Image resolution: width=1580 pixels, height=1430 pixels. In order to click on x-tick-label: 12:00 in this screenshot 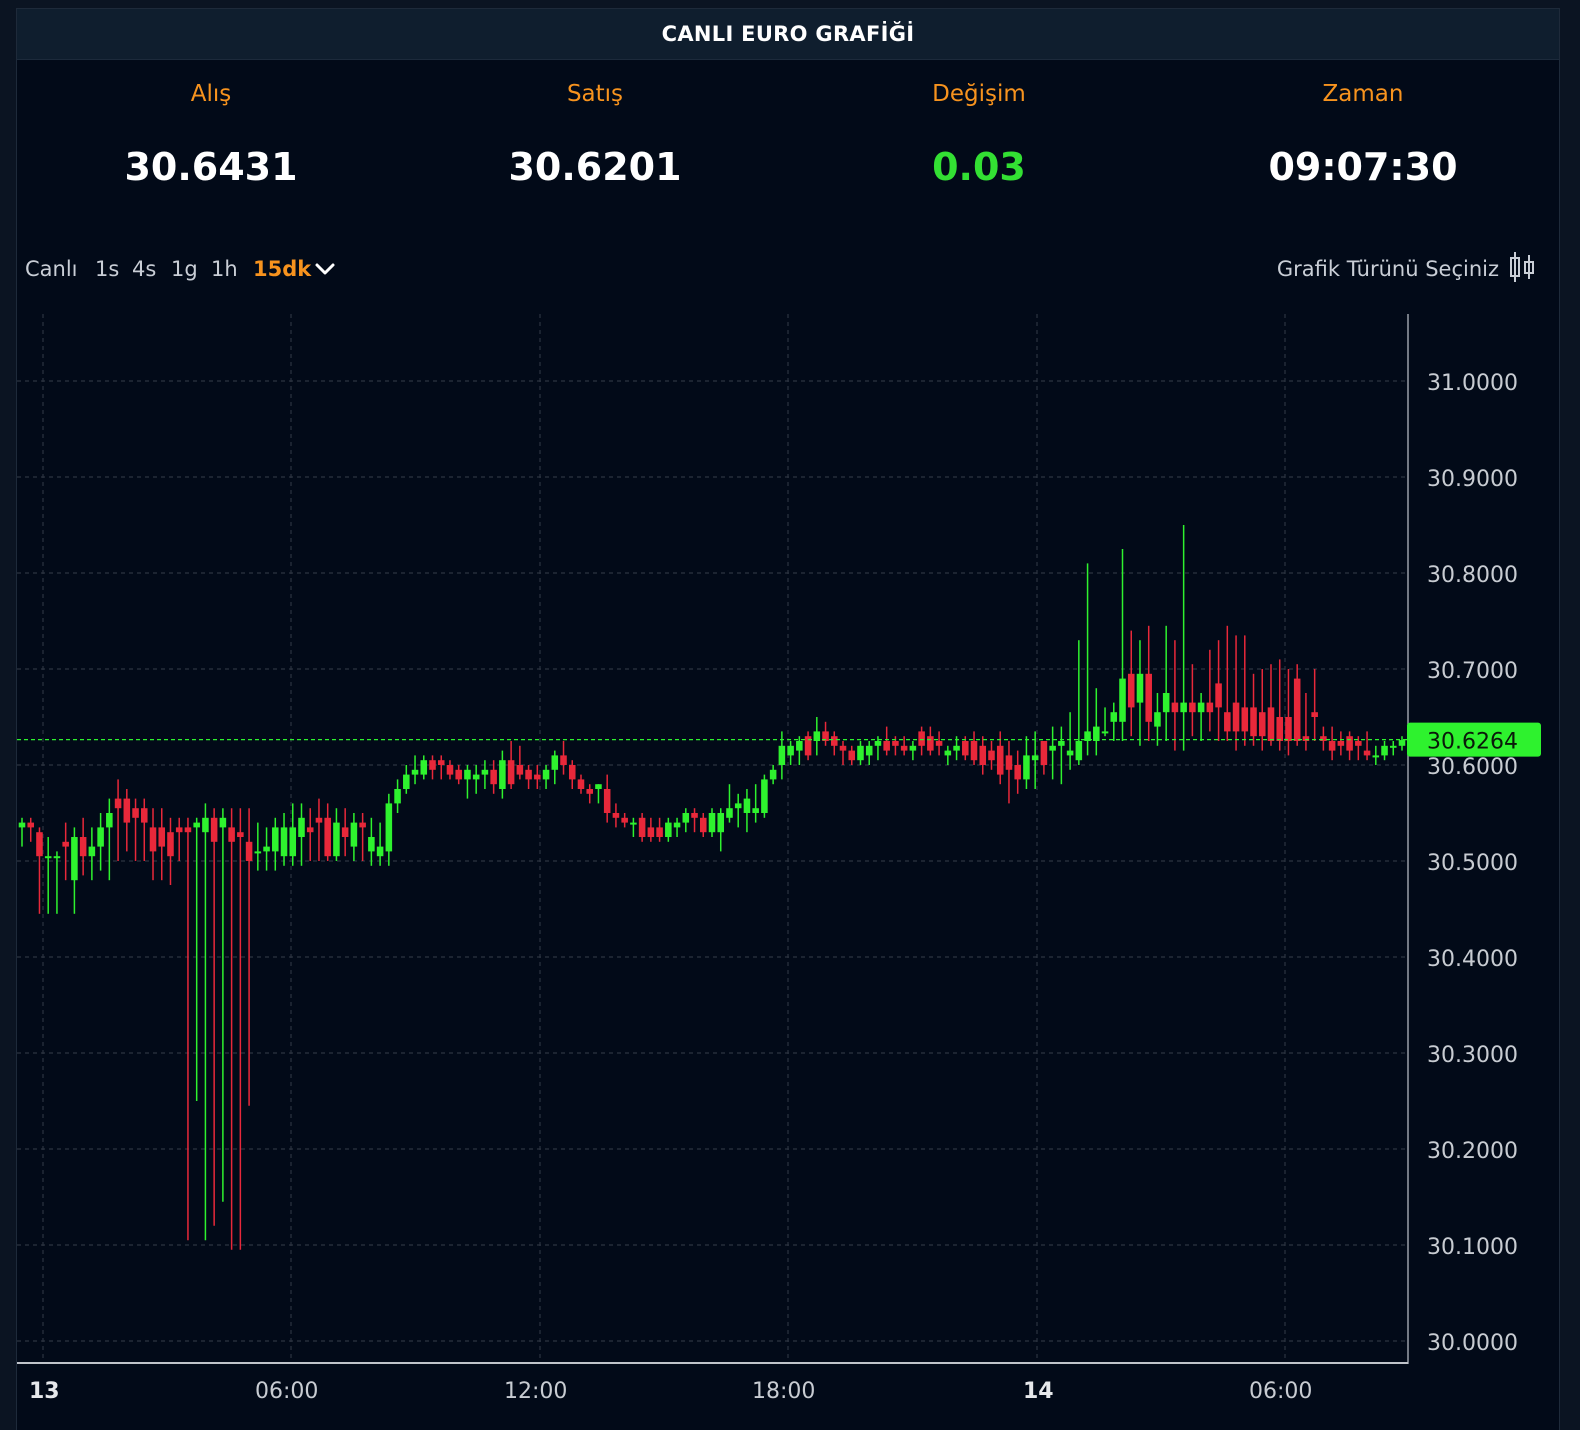, I will do `click(535, 1391)`.